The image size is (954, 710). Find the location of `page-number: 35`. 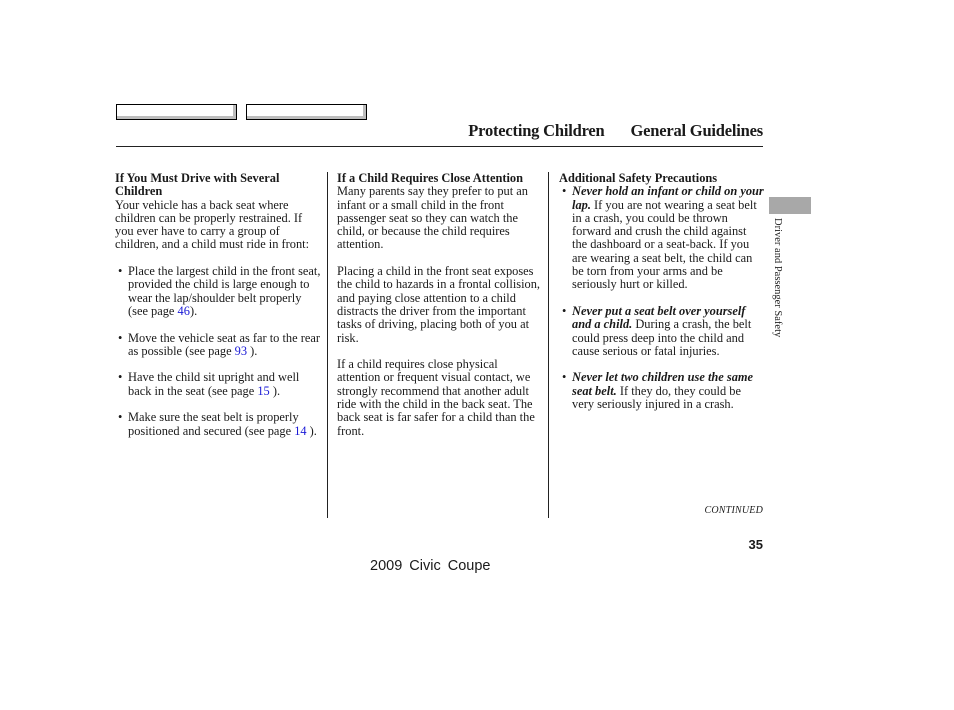

page-number: 35 is located at coordinates (755, 544).